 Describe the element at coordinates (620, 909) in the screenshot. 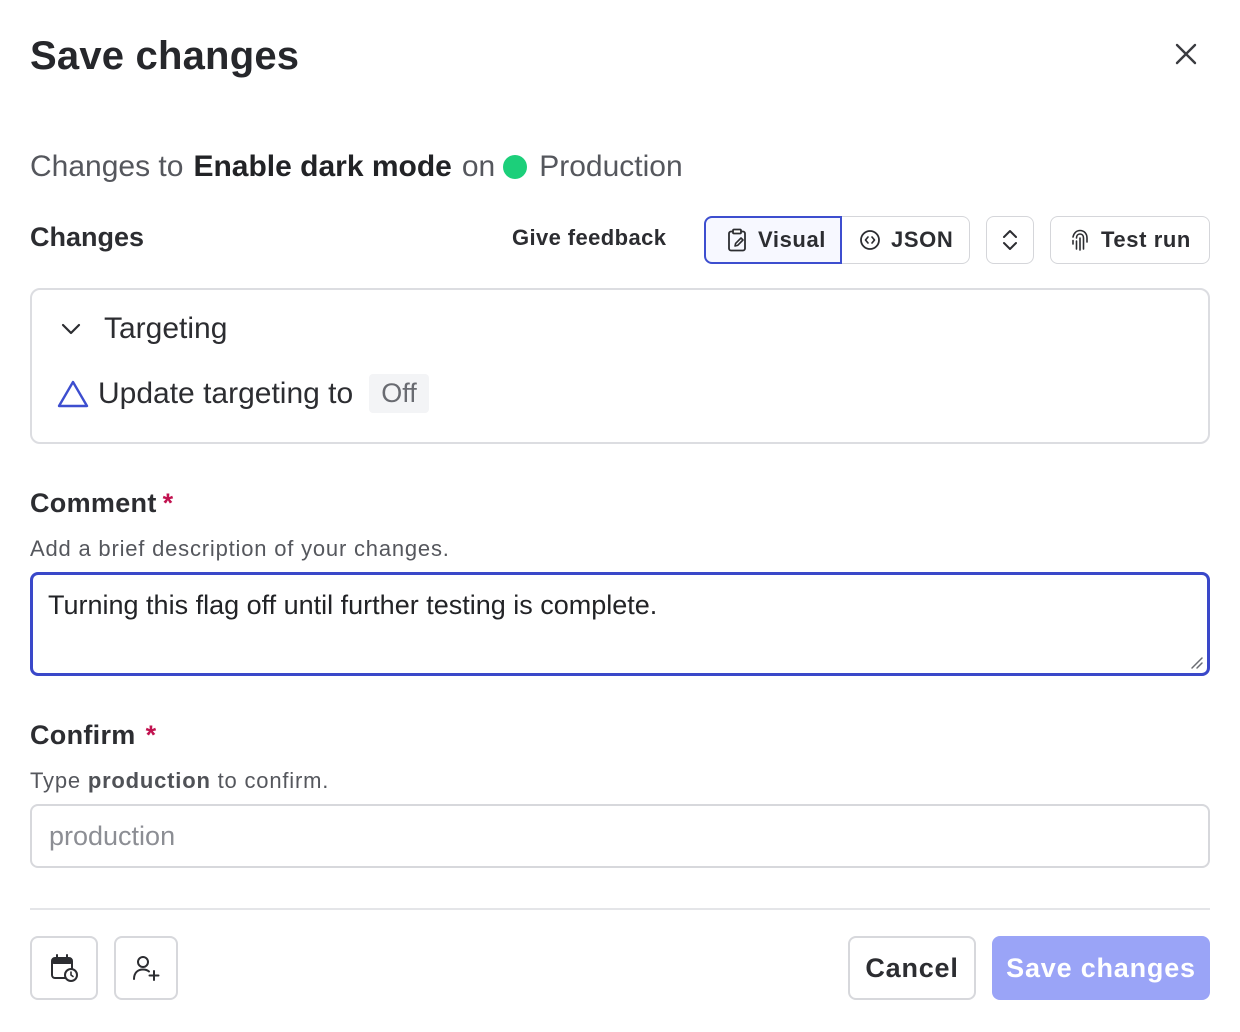

I see `footer-divider` at that location.